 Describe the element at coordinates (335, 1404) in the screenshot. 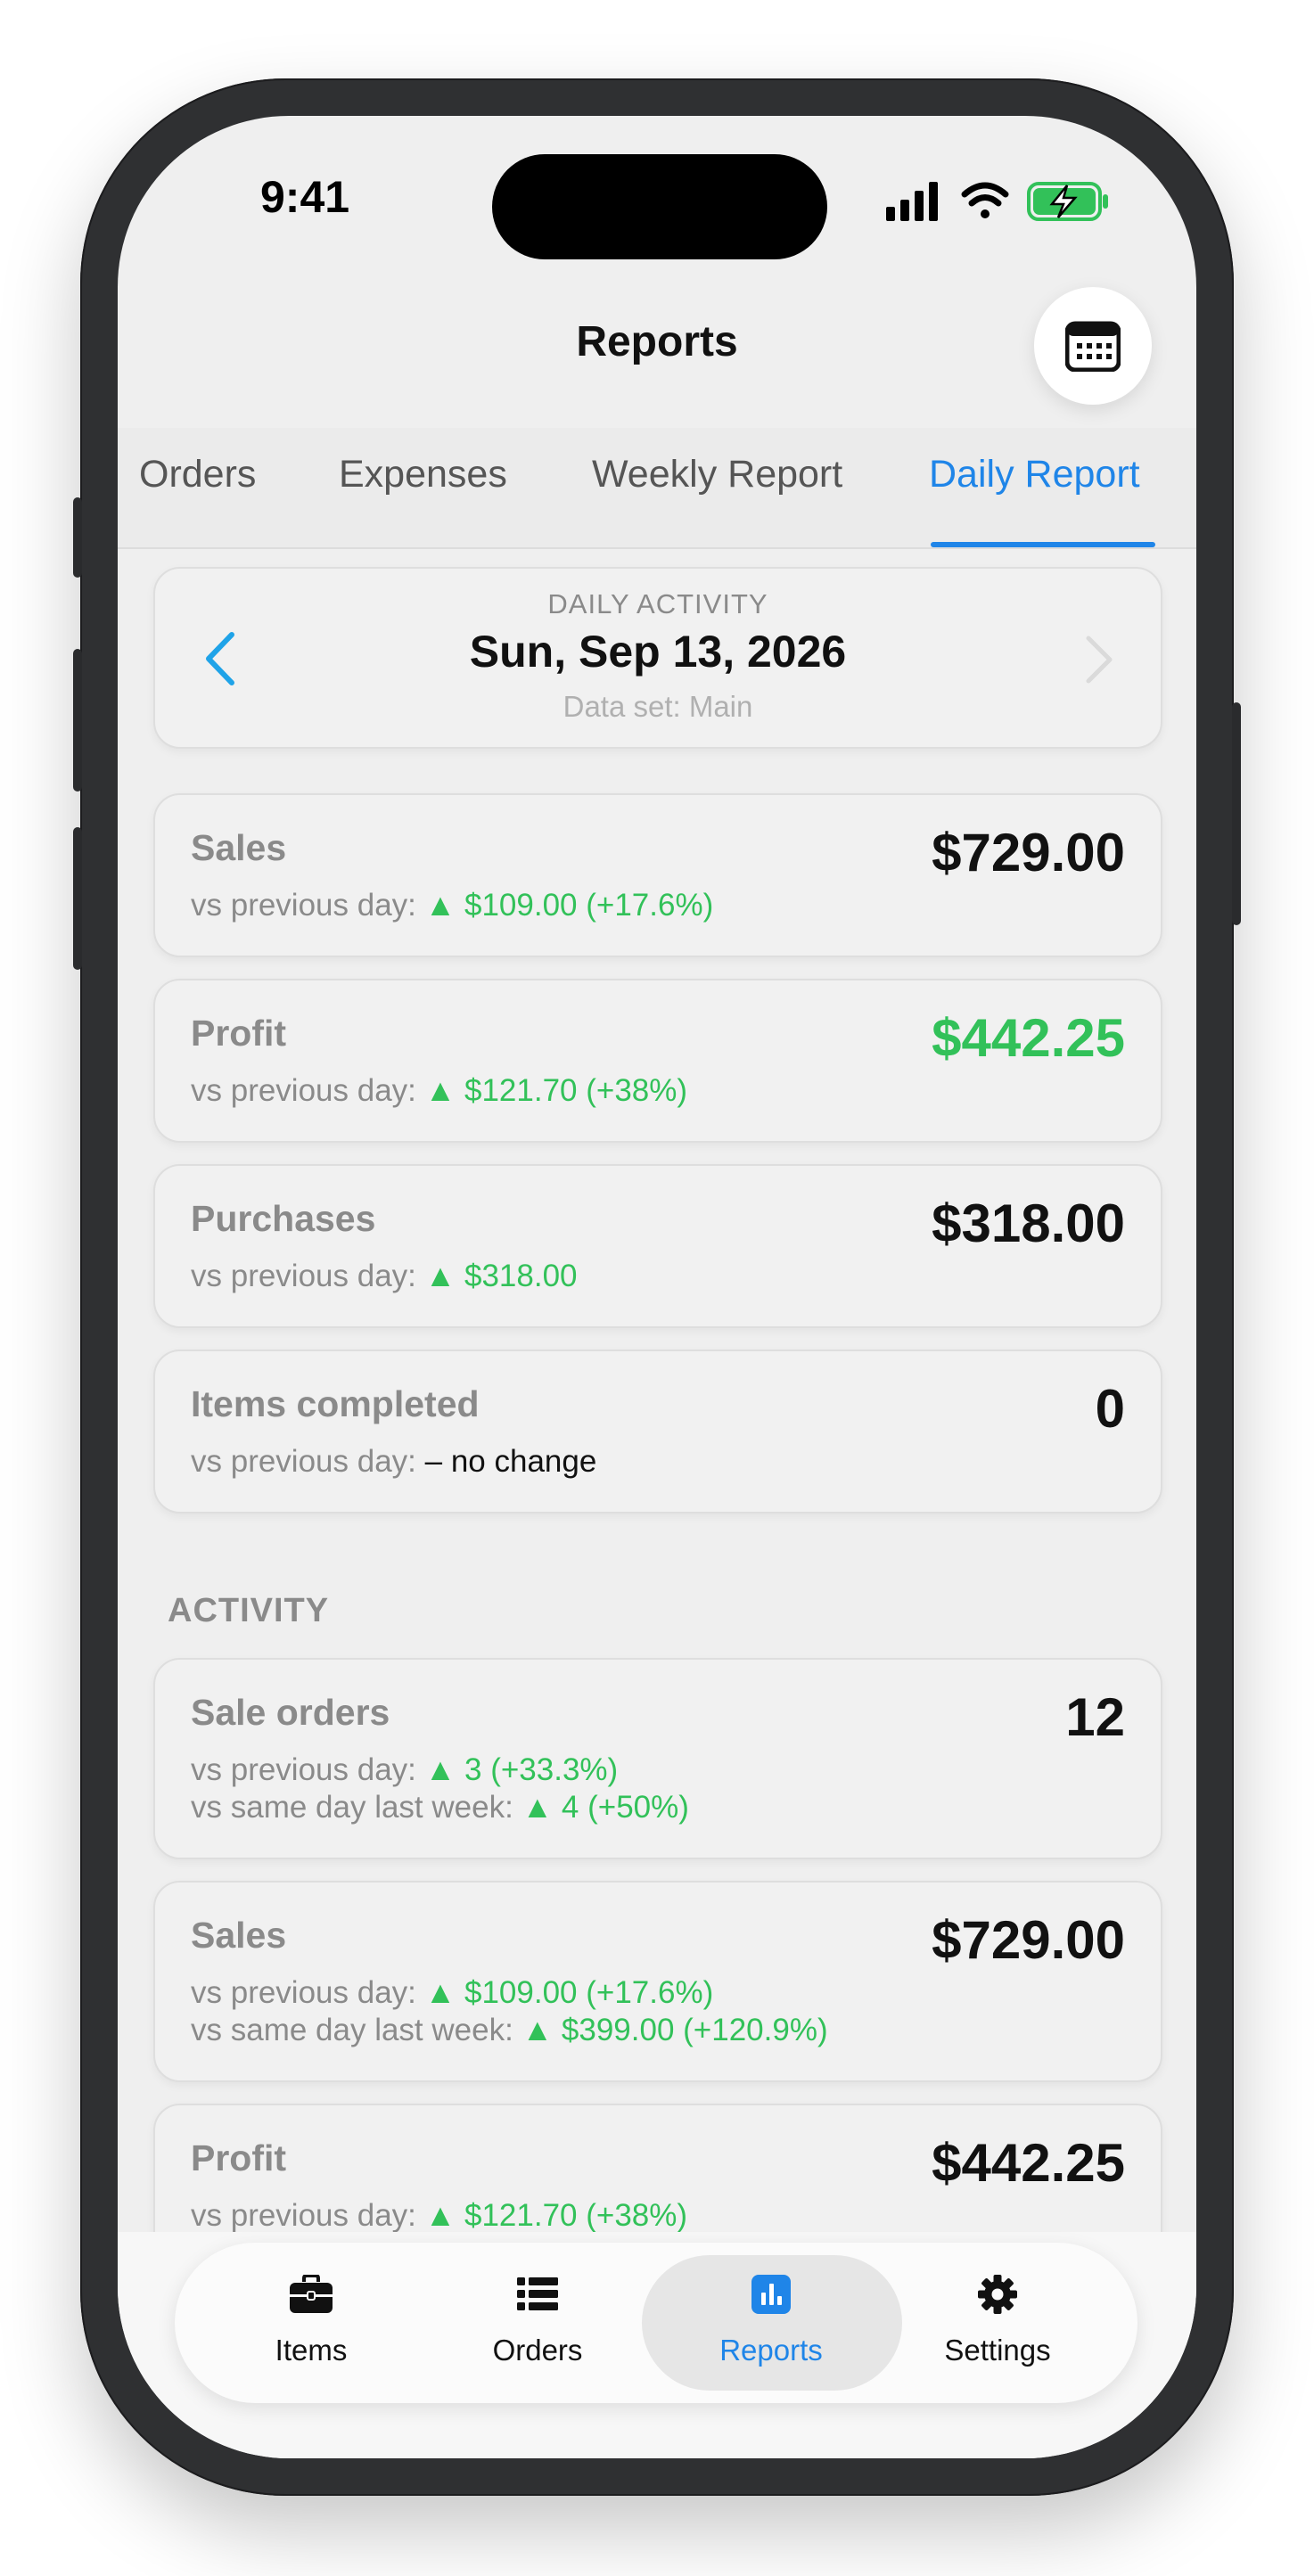

I see `metric-label: Items completed` at that location.